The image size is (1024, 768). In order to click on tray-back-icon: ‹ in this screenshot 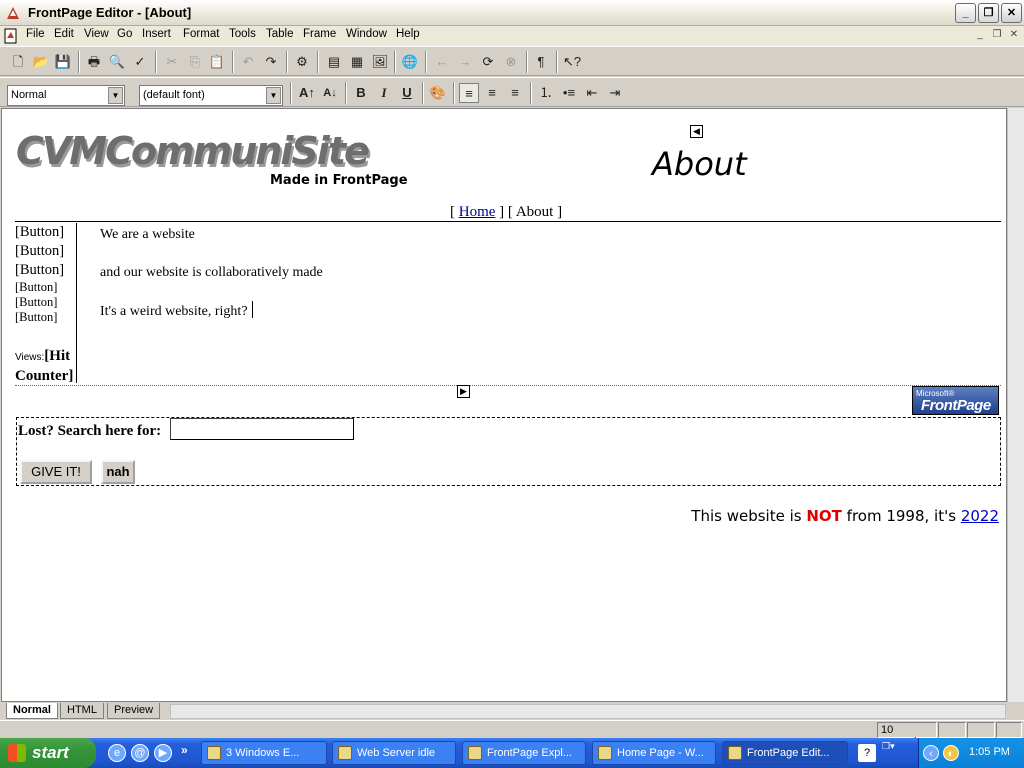, I will do `click(931, 753)`.